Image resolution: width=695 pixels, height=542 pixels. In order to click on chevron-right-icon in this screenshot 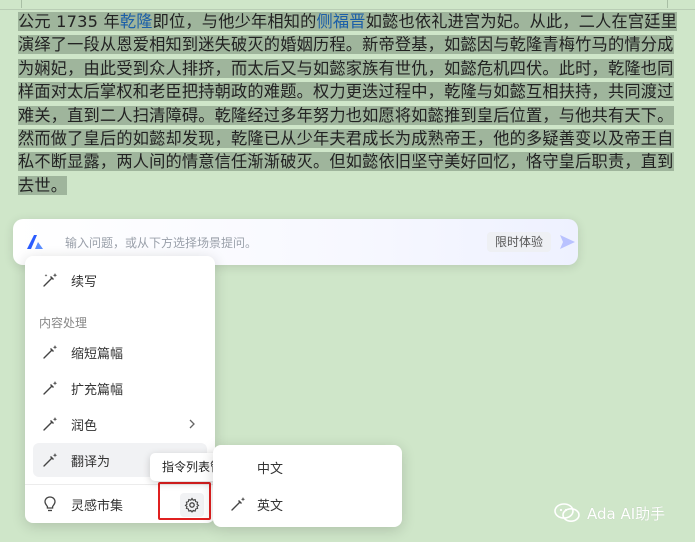, I will do `click(192, 424)`.